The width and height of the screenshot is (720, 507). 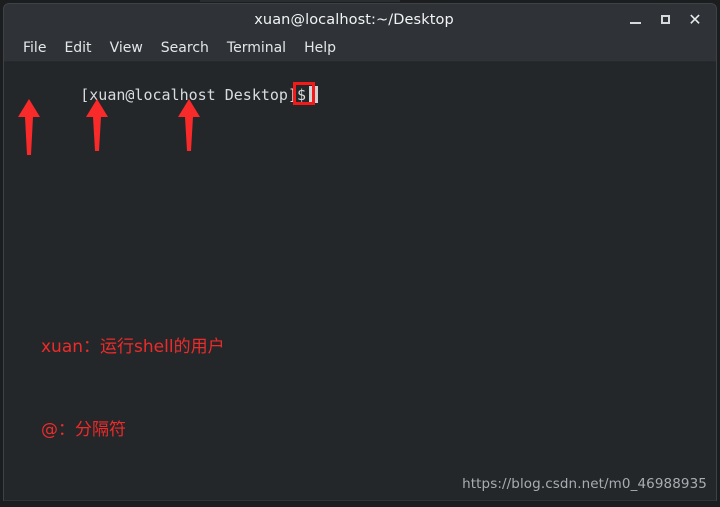 I want to click on arrow-xuan, so click(x=29, y=127).